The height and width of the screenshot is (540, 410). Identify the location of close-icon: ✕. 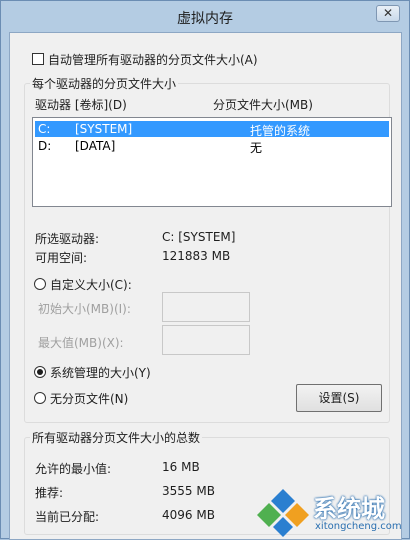
(388, 13).